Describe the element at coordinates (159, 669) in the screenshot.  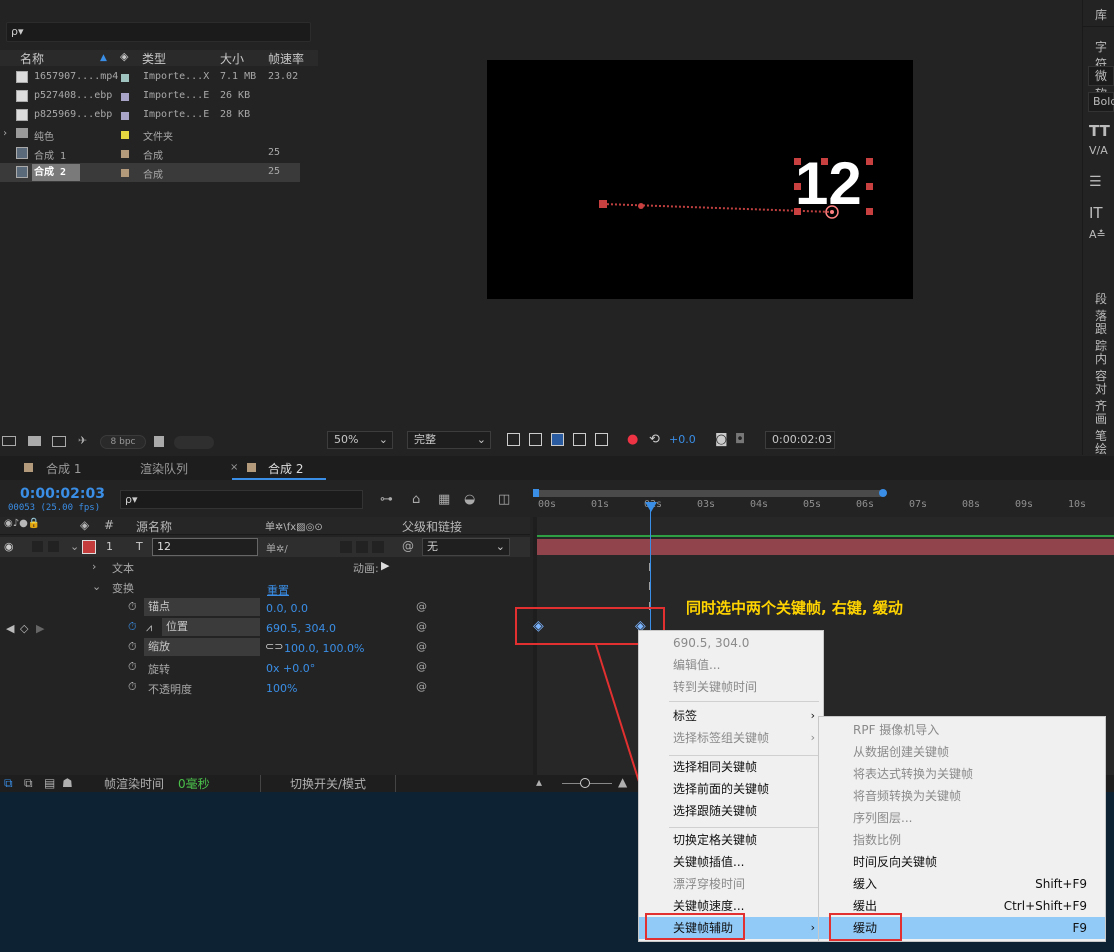
I see `property-name: 旋转` at that location.